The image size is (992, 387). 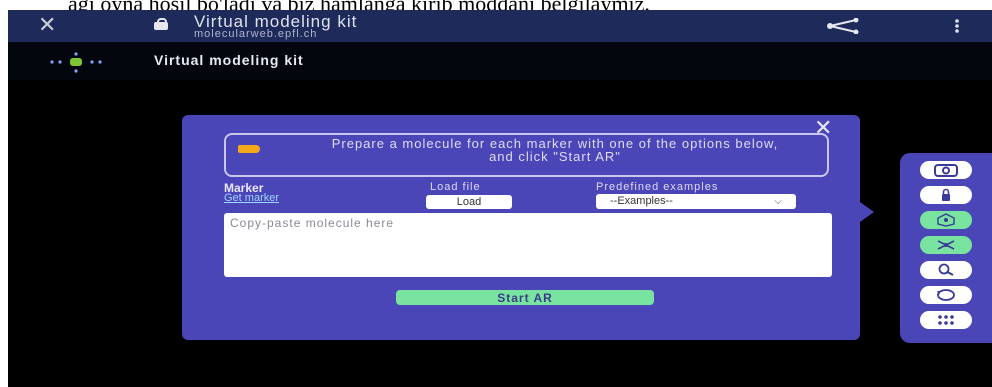 I want to click on atom-lock-icon, so click(x=946, y=195).